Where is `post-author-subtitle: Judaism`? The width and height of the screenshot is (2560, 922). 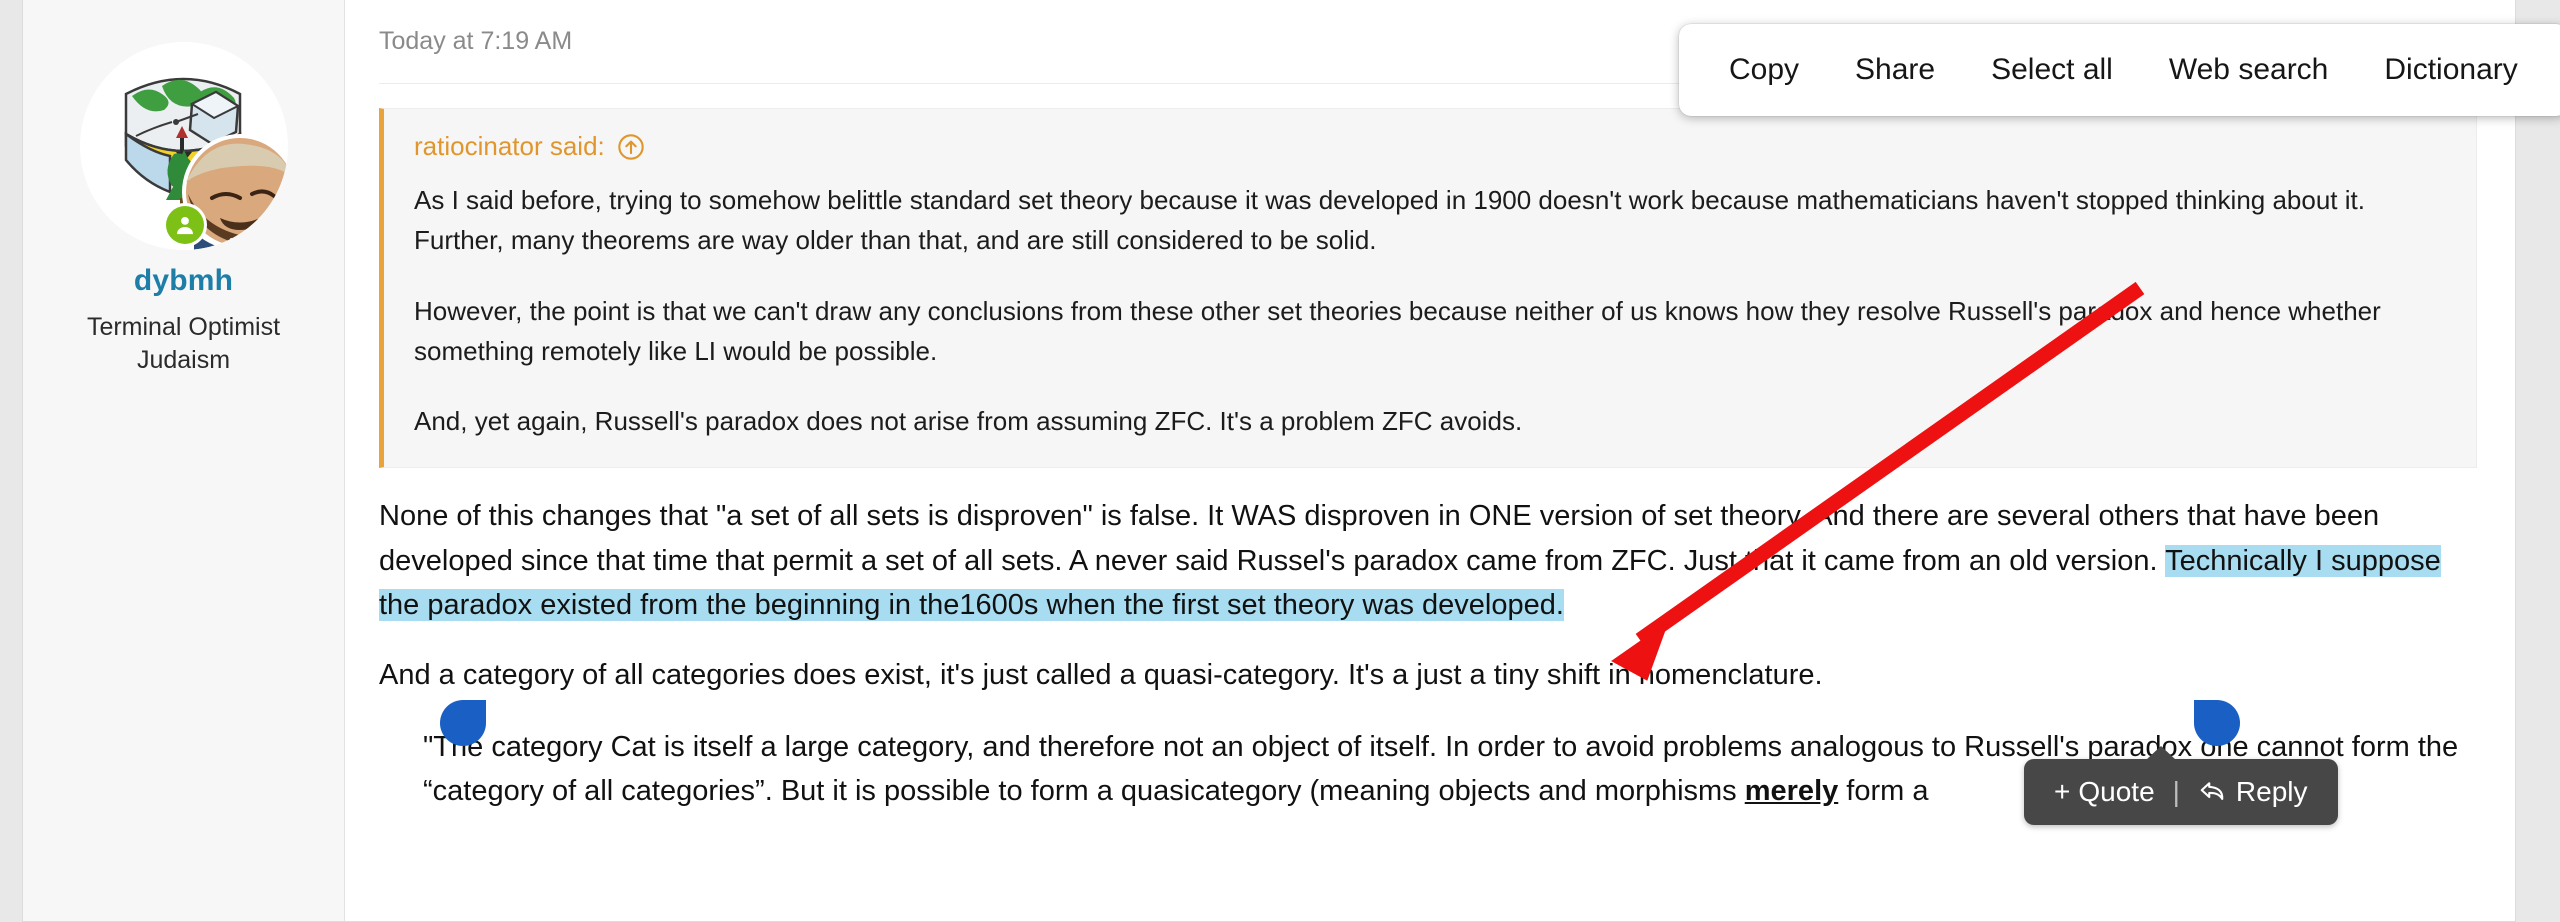 post-author-subtitle: Judaism is located at coordinates (183, 360).